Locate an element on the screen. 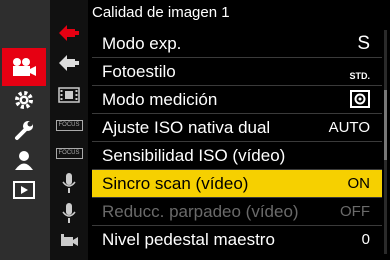 The width and height of the screenshot is (390, 260). menu-item-value: 0 is located at coordinates (365, 239).